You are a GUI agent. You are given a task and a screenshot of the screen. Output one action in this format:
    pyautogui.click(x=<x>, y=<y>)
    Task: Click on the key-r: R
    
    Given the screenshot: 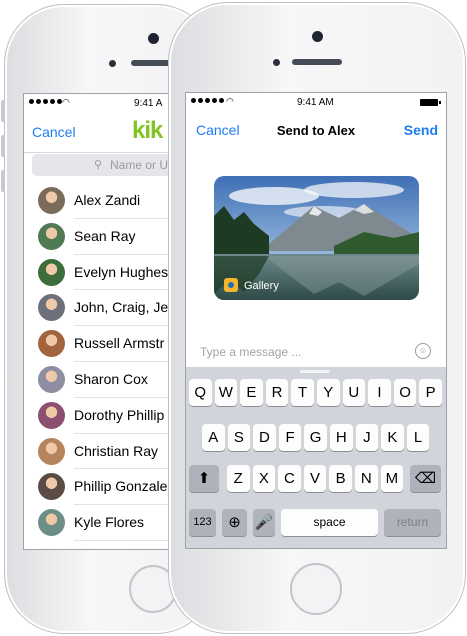 What is the action you would take?
    pyautogui.click(x=277, y=392)
    